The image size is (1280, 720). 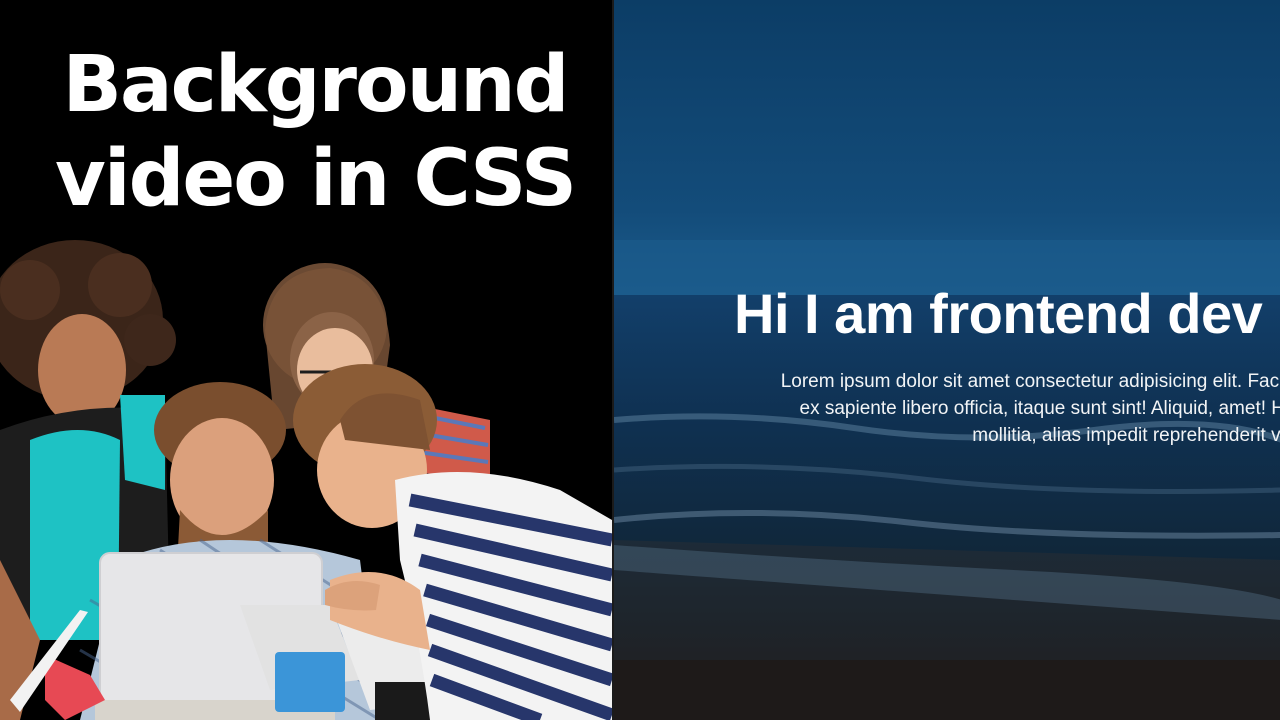 What do you see at coordinates (316, 85) in the screenshot?
I see `headline-line-1: Background` at bounding box center [316, 85].